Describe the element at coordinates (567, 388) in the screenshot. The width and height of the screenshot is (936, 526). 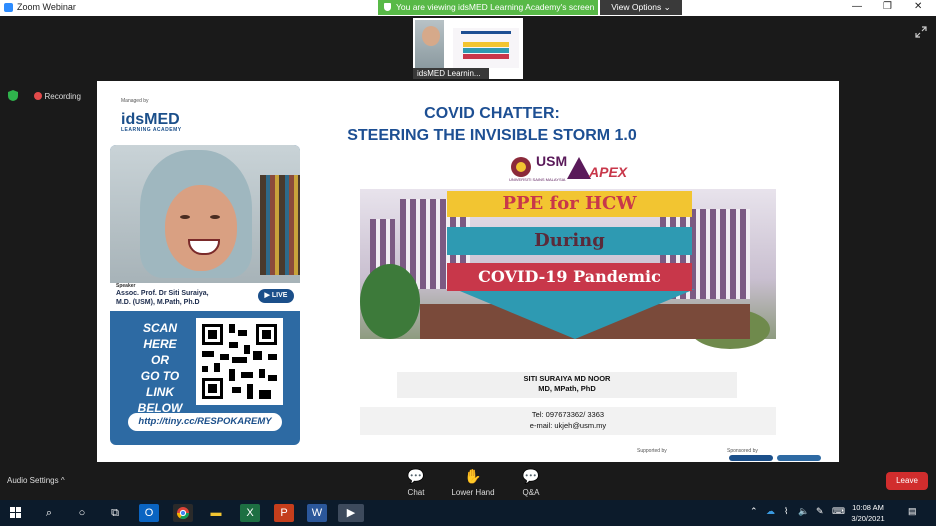
I see `presenter-credentials: MD, MPath, PhD` at that location.